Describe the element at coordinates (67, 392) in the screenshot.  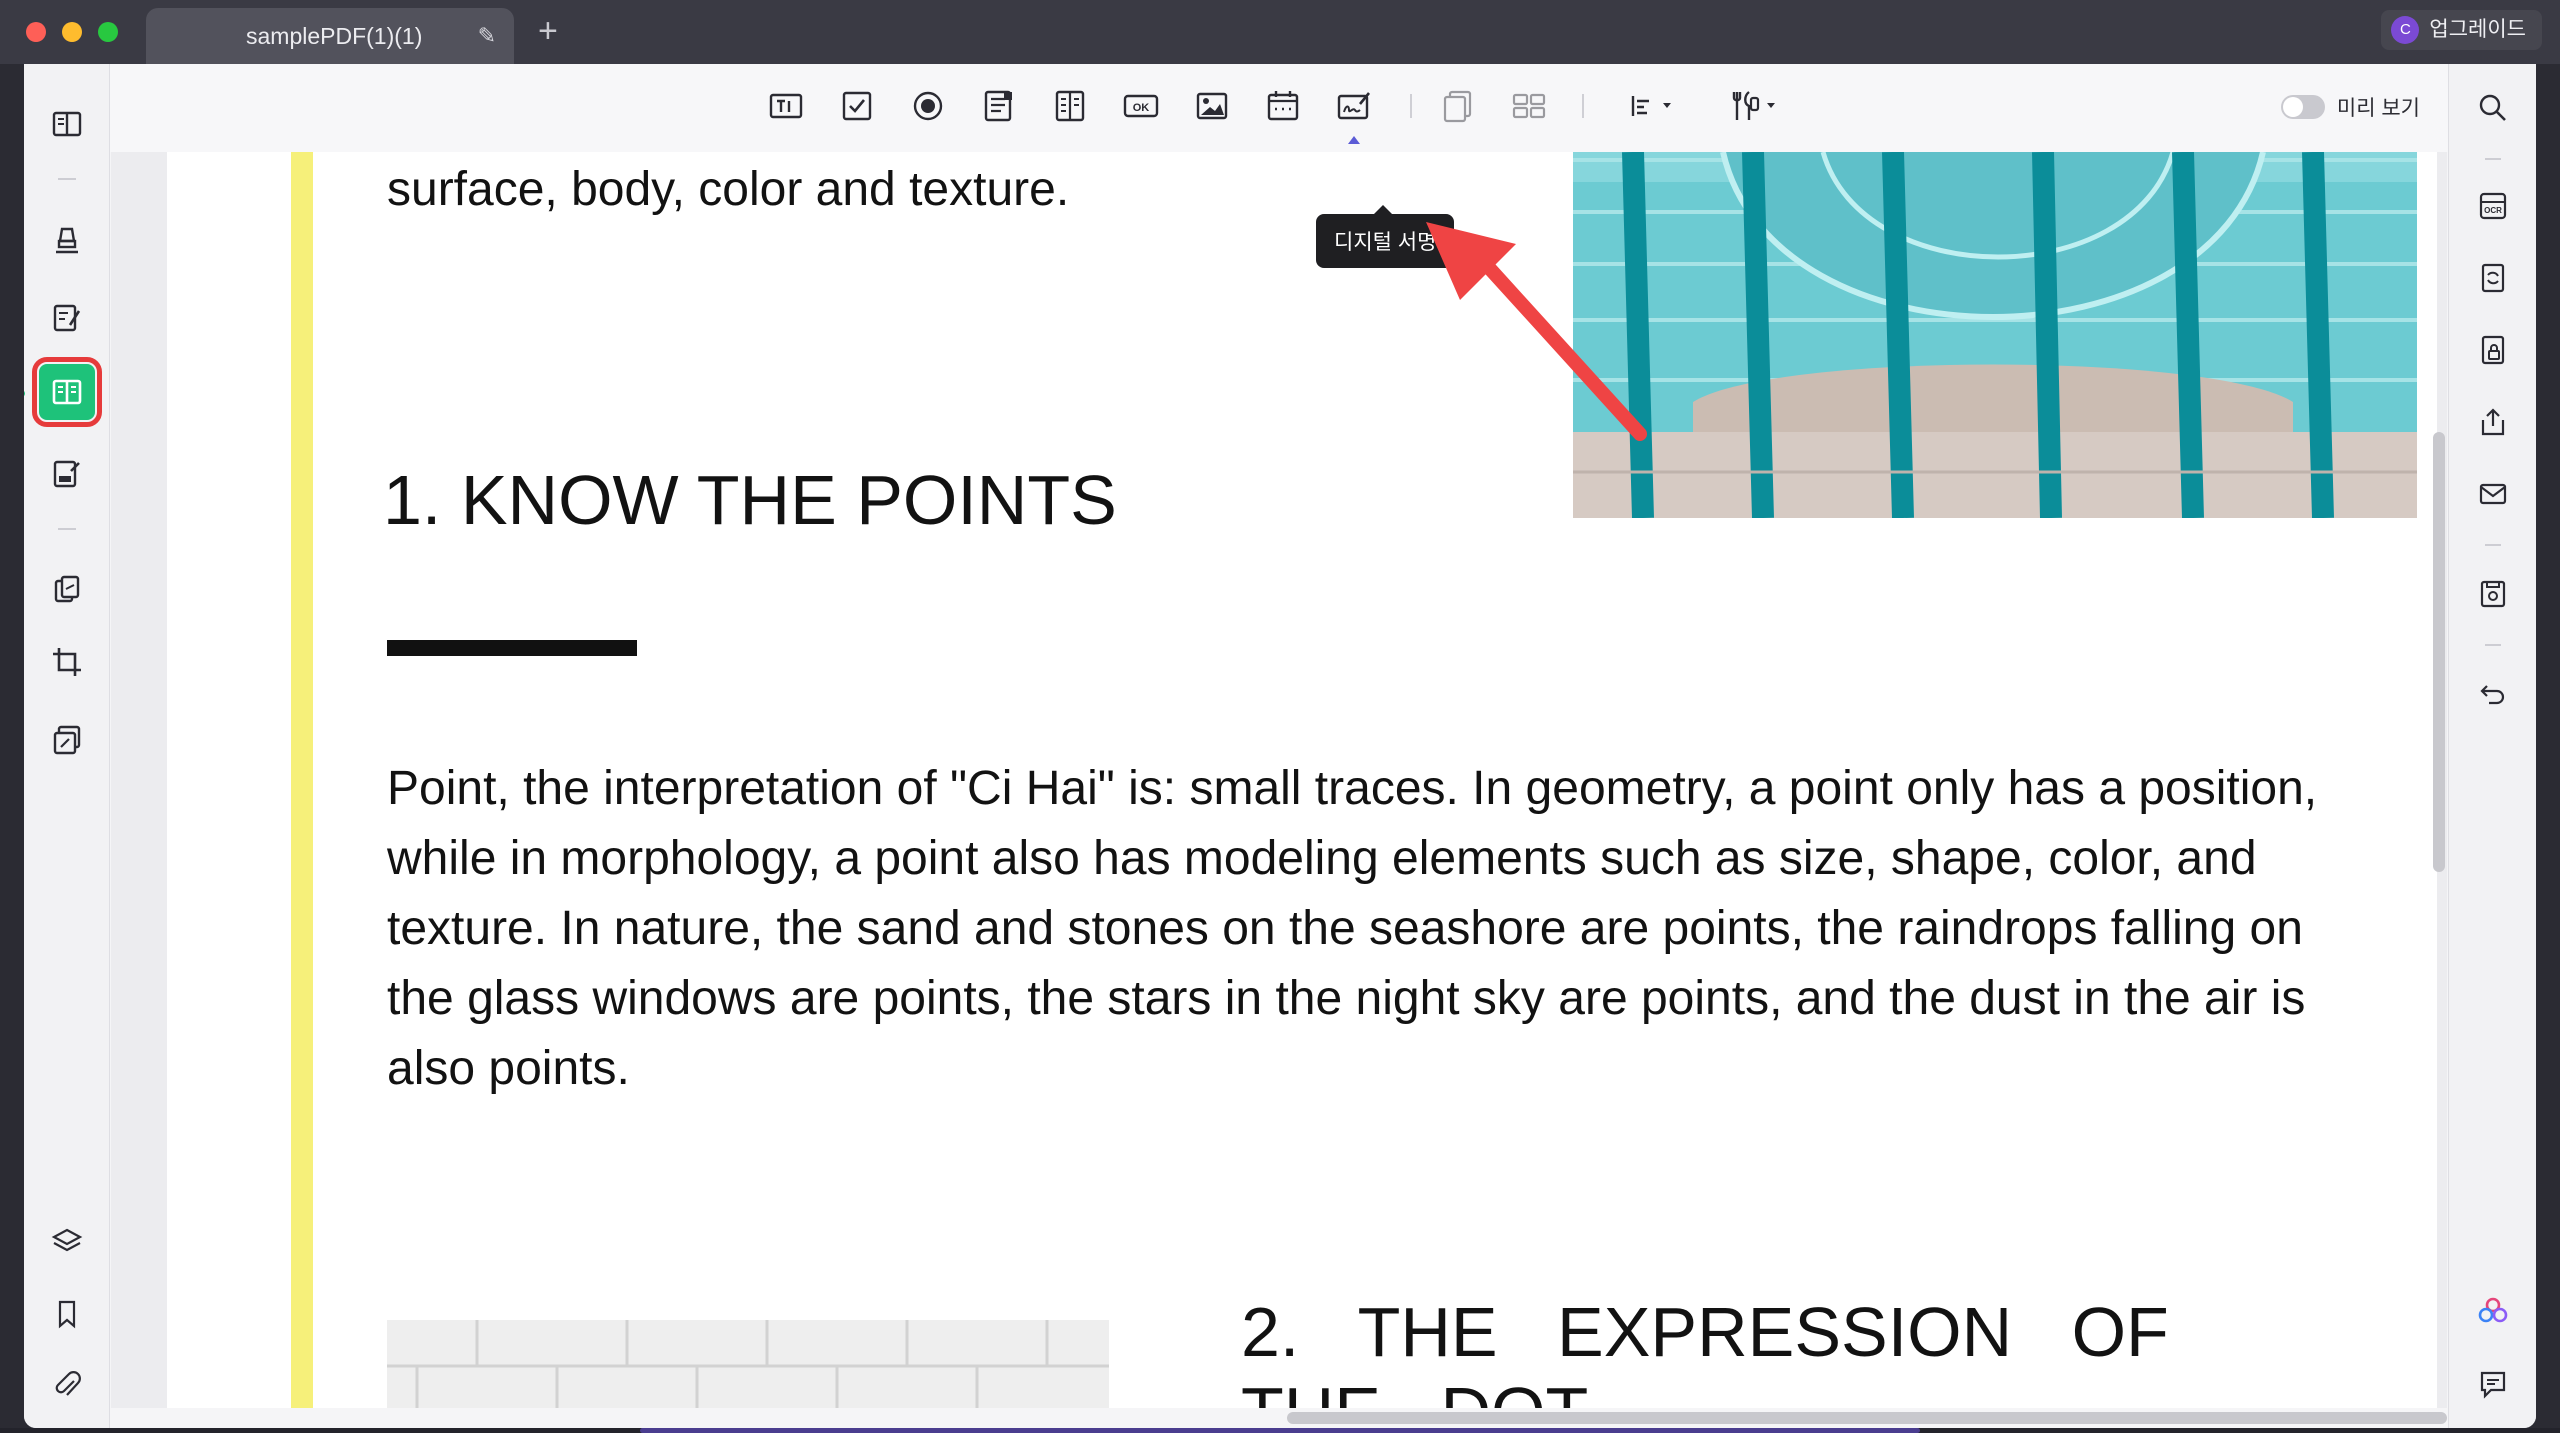
I see `form-icon` at that location.